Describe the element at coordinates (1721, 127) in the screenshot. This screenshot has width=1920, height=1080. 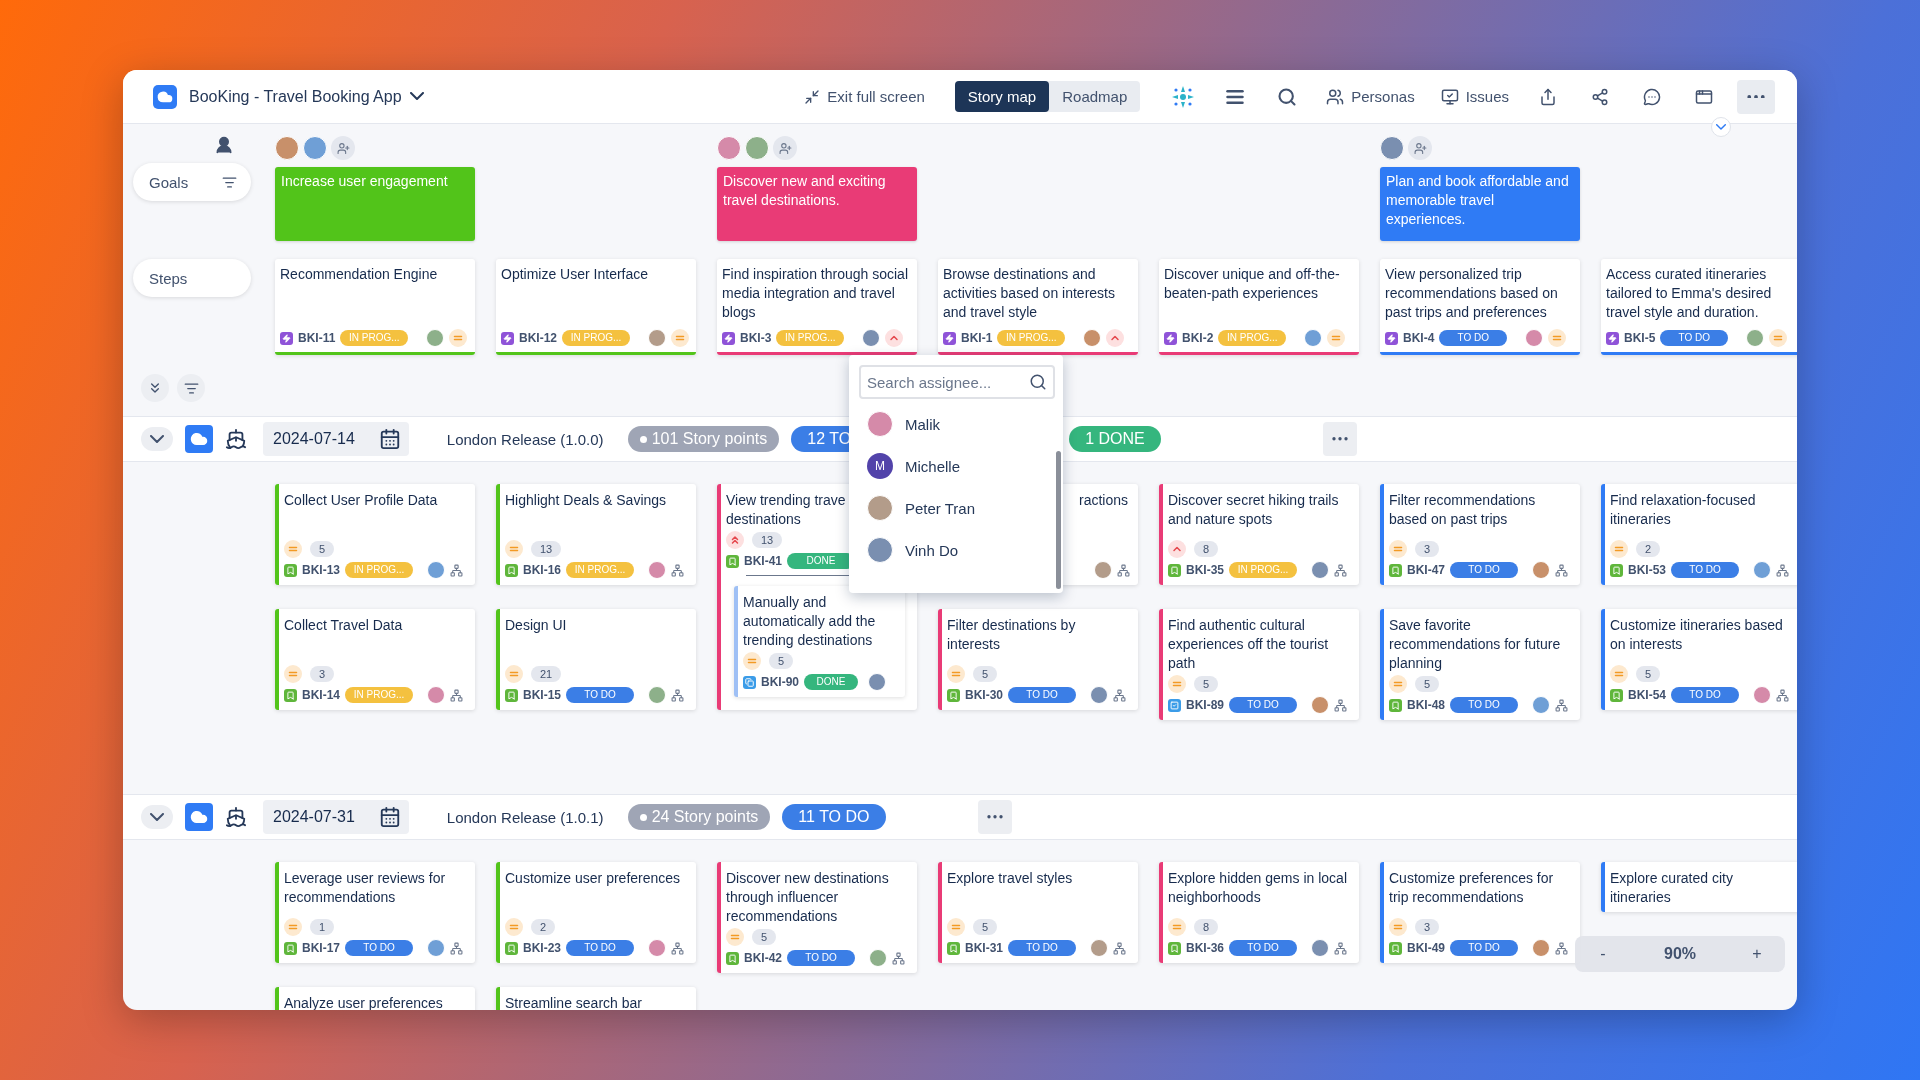
I see `expand-button` at that location.